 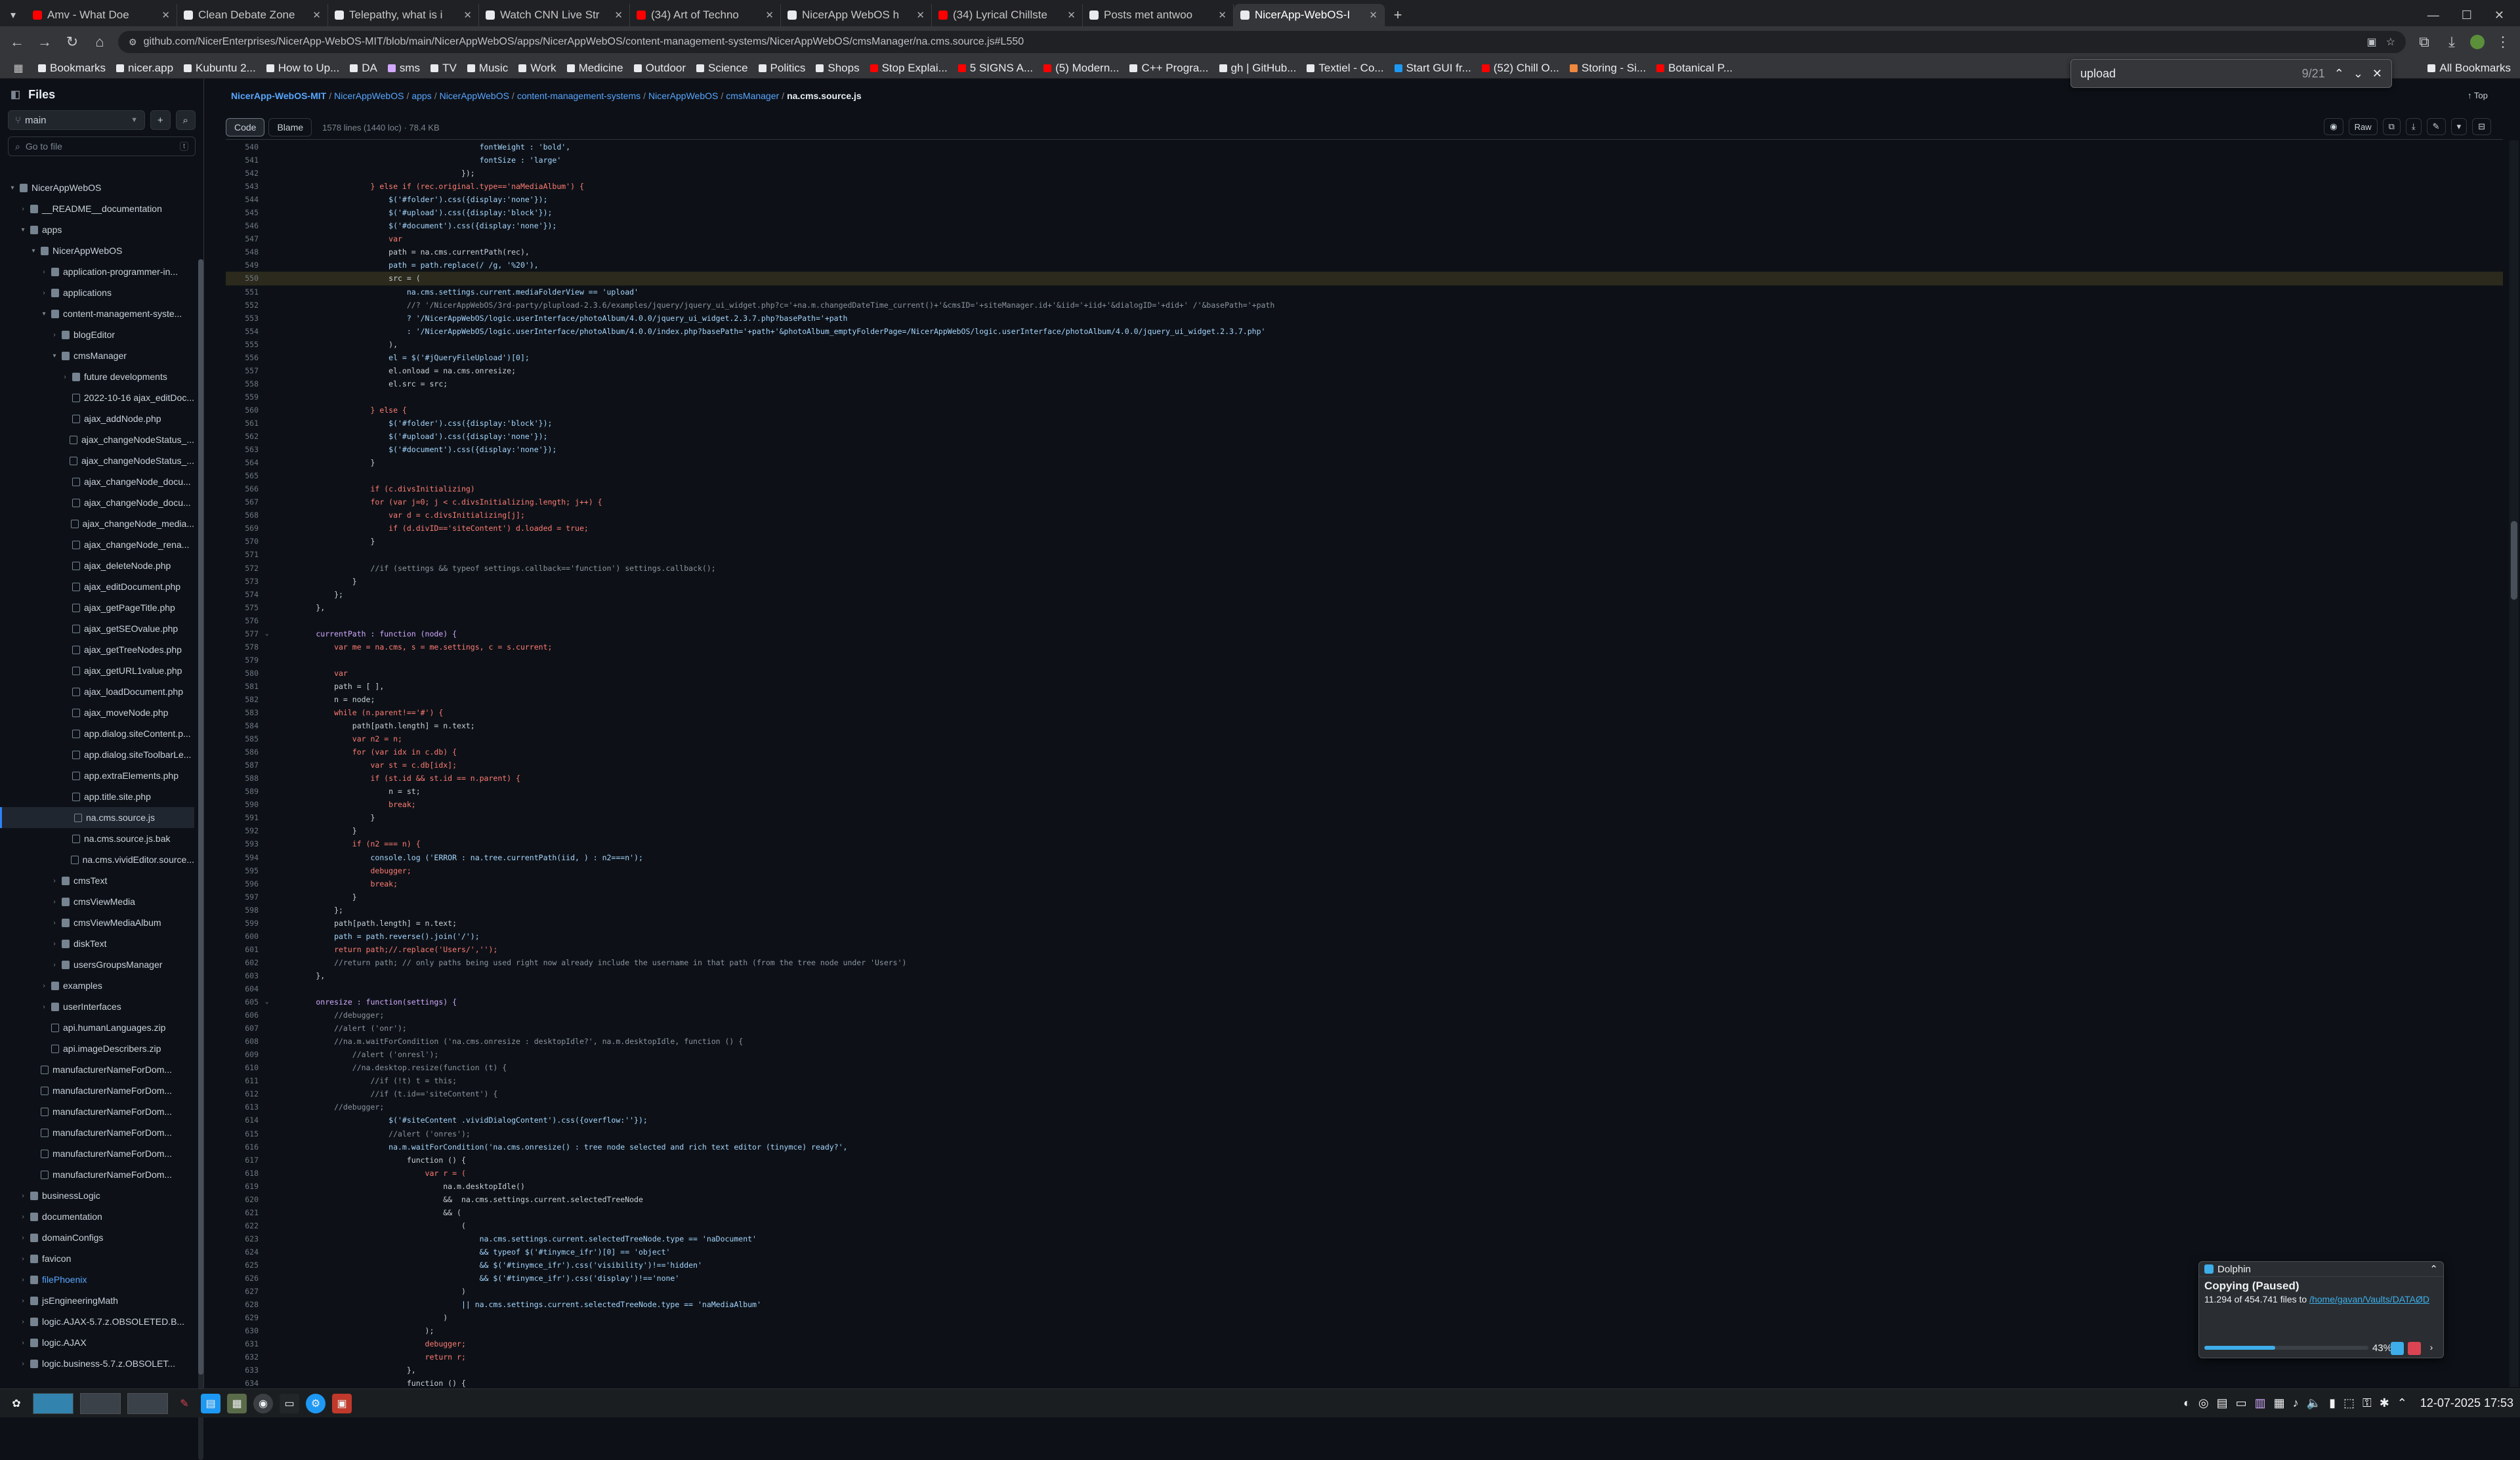 I want to click on line-number: 551, so click(x=245, y=292).